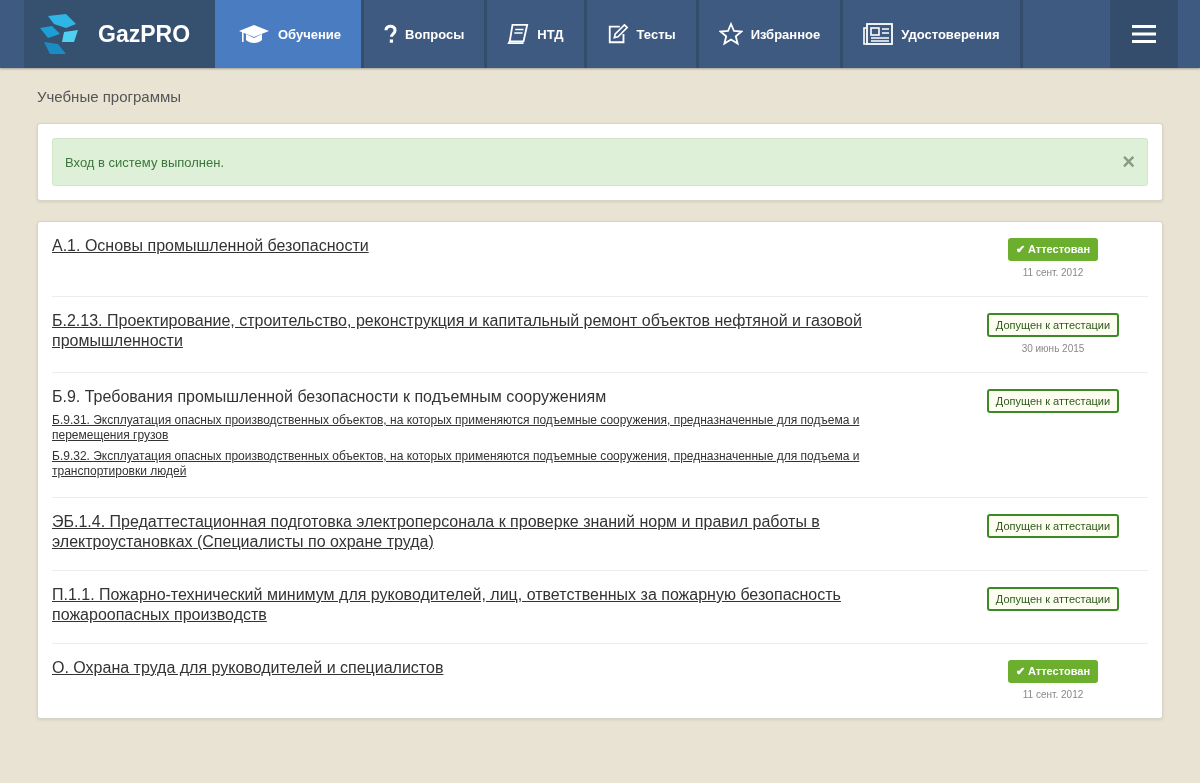  Describe the element at coordinates (119, 34) in the screenshot. I see `brand-logo: GazPRO` at that location.